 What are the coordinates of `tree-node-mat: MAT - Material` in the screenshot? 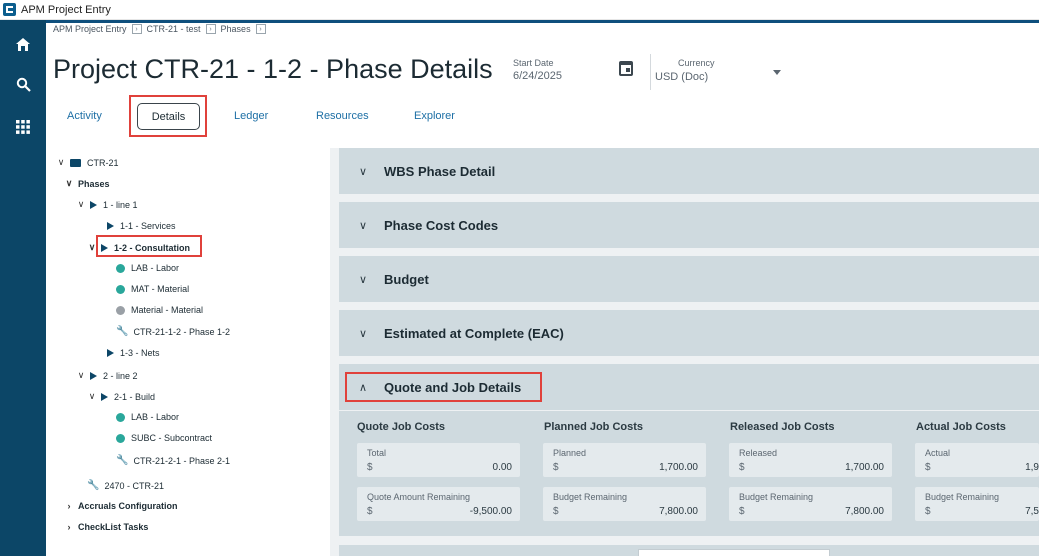 It's located at (152, 289).